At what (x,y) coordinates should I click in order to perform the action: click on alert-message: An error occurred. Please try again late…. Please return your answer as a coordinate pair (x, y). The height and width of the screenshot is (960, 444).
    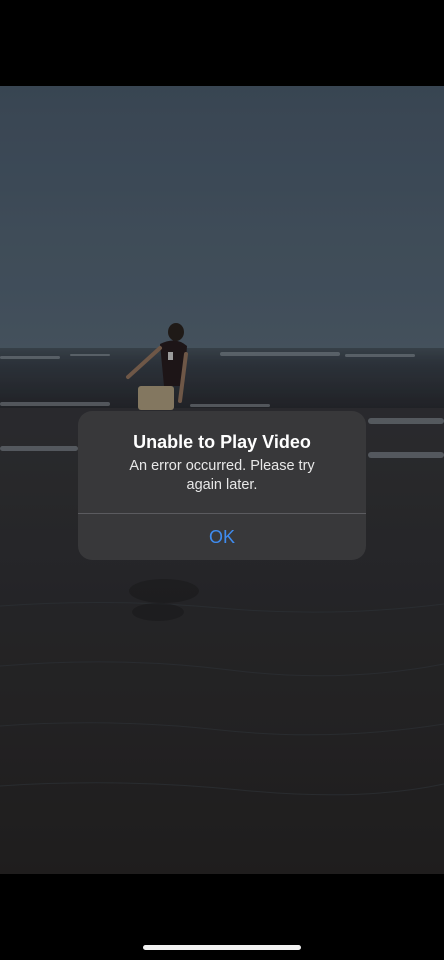
    Looking at the image, I should click on (222, 475).